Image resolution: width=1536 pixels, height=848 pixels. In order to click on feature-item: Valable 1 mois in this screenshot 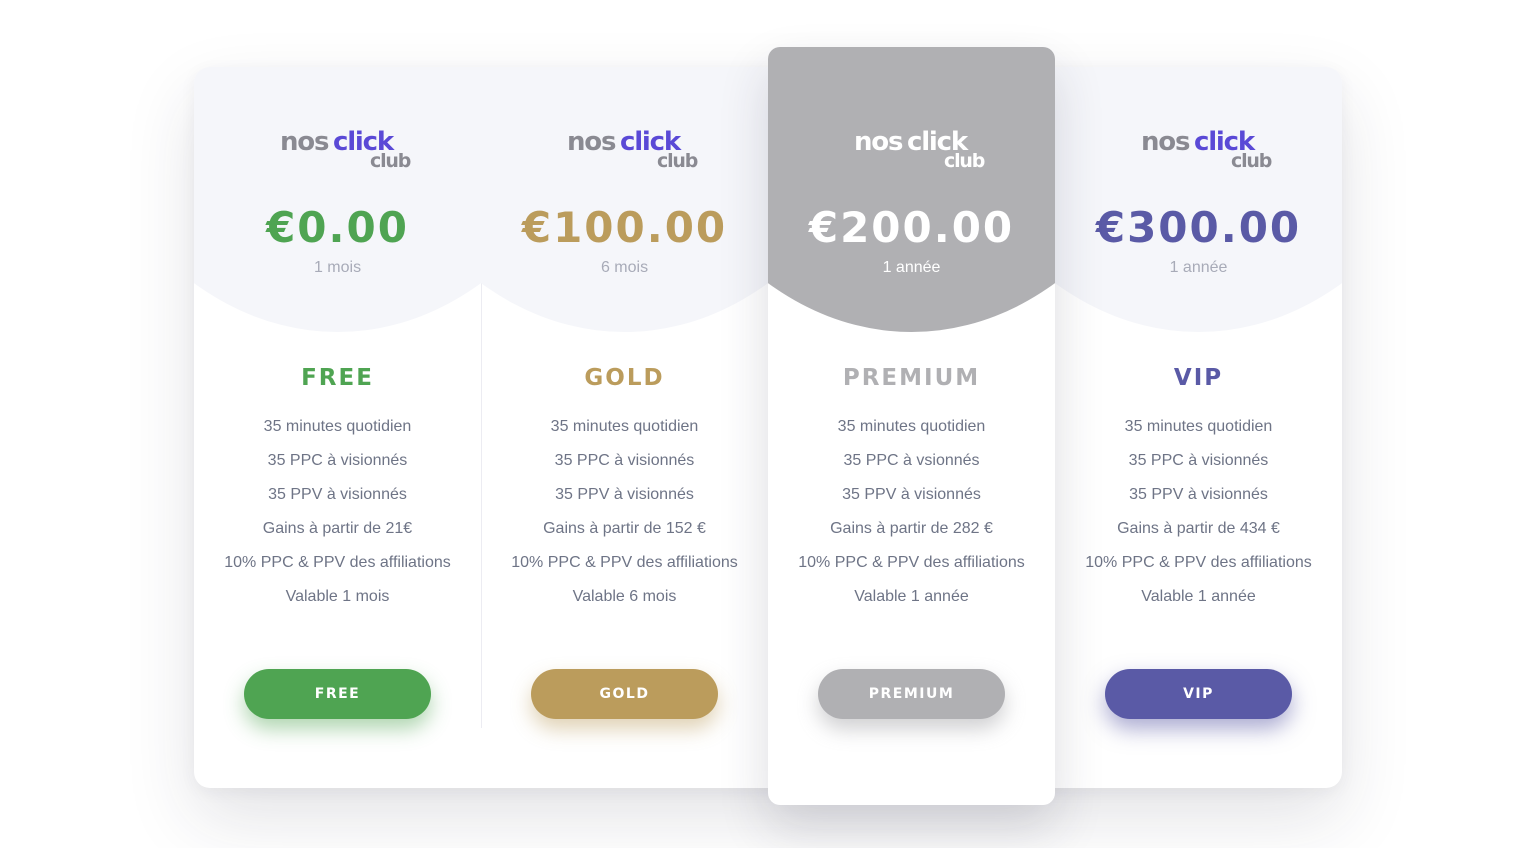, I will do `click(337, 596)`.